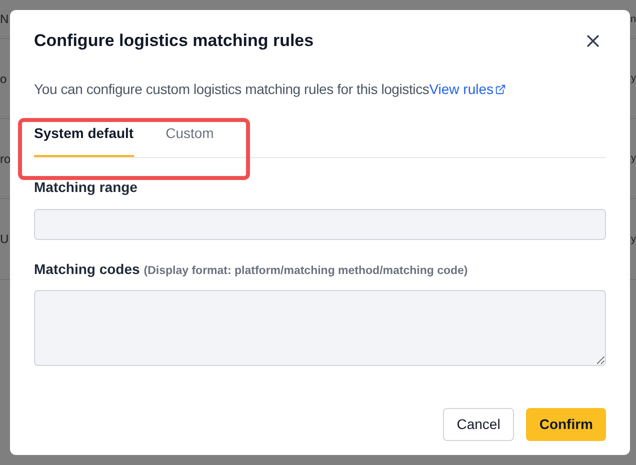 The width and height of the screenshot is (636, 465). What do you see at coordinates (84, 140) in the screenshot?
I see `tab: System default` at bounding box center [84, 140].